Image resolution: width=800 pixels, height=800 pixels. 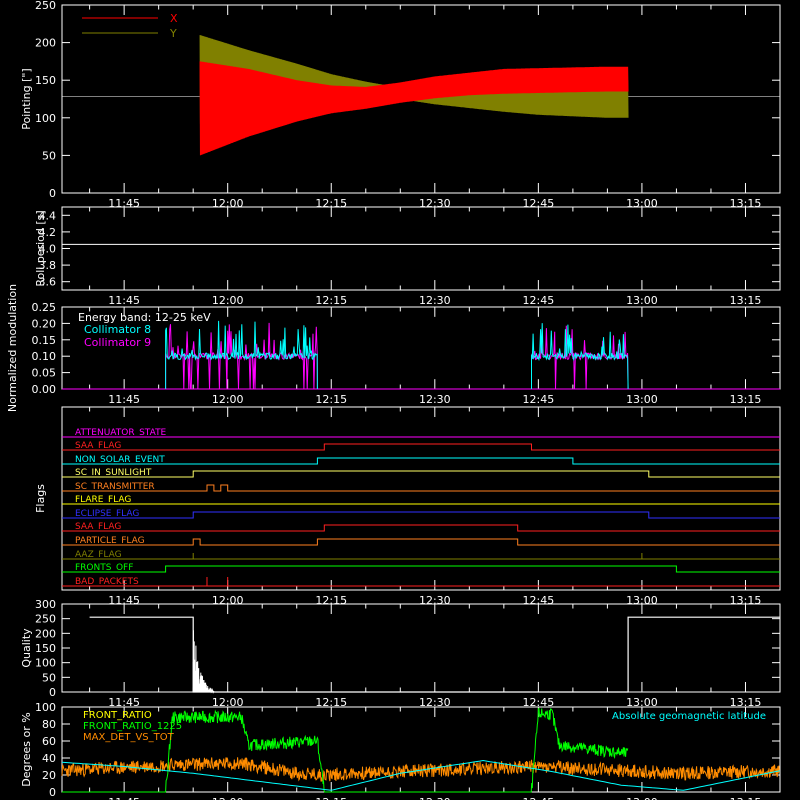 What do you see at coordinates (49, 741) in the screenshot?
I see `y-tick-label: 60` at bounding box center [49, 741].